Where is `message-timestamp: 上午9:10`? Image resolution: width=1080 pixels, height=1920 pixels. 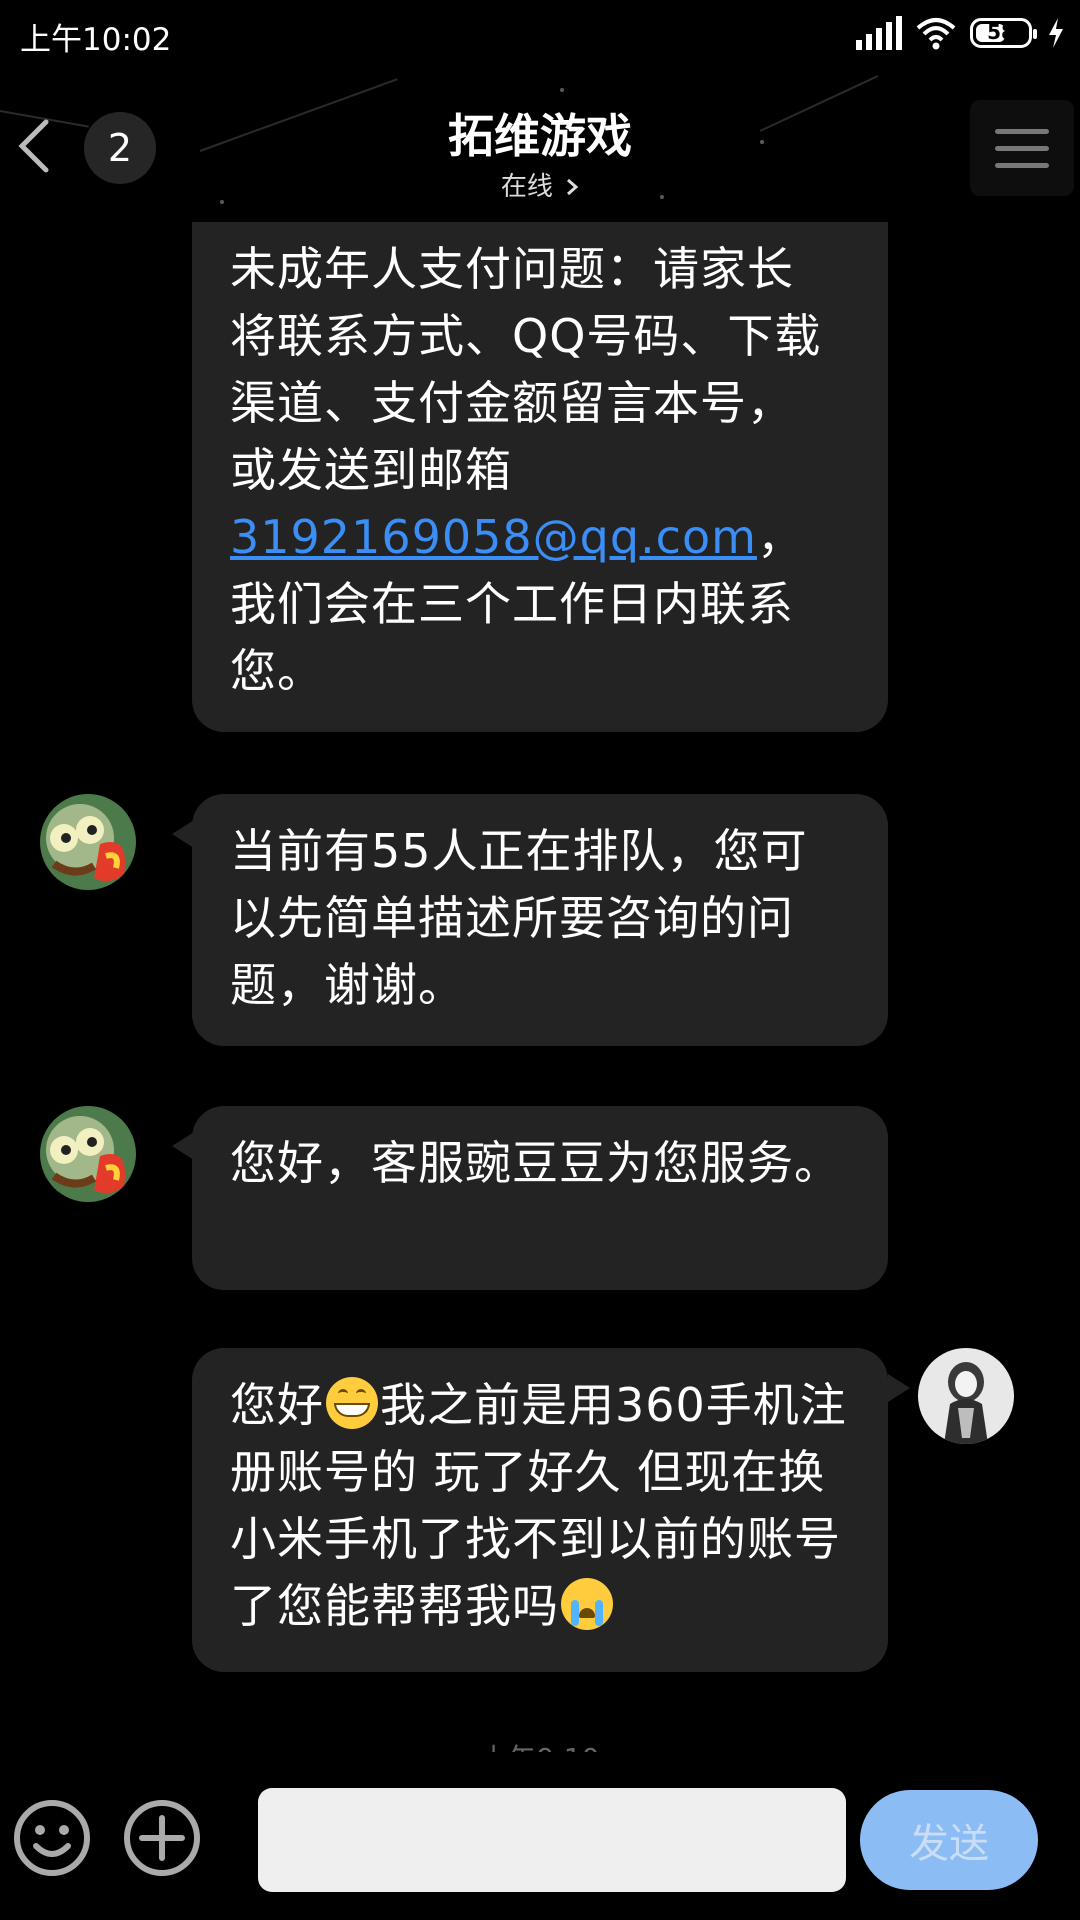
message-timestamp: 上午9:10 is located at coordinates (540, 1744).